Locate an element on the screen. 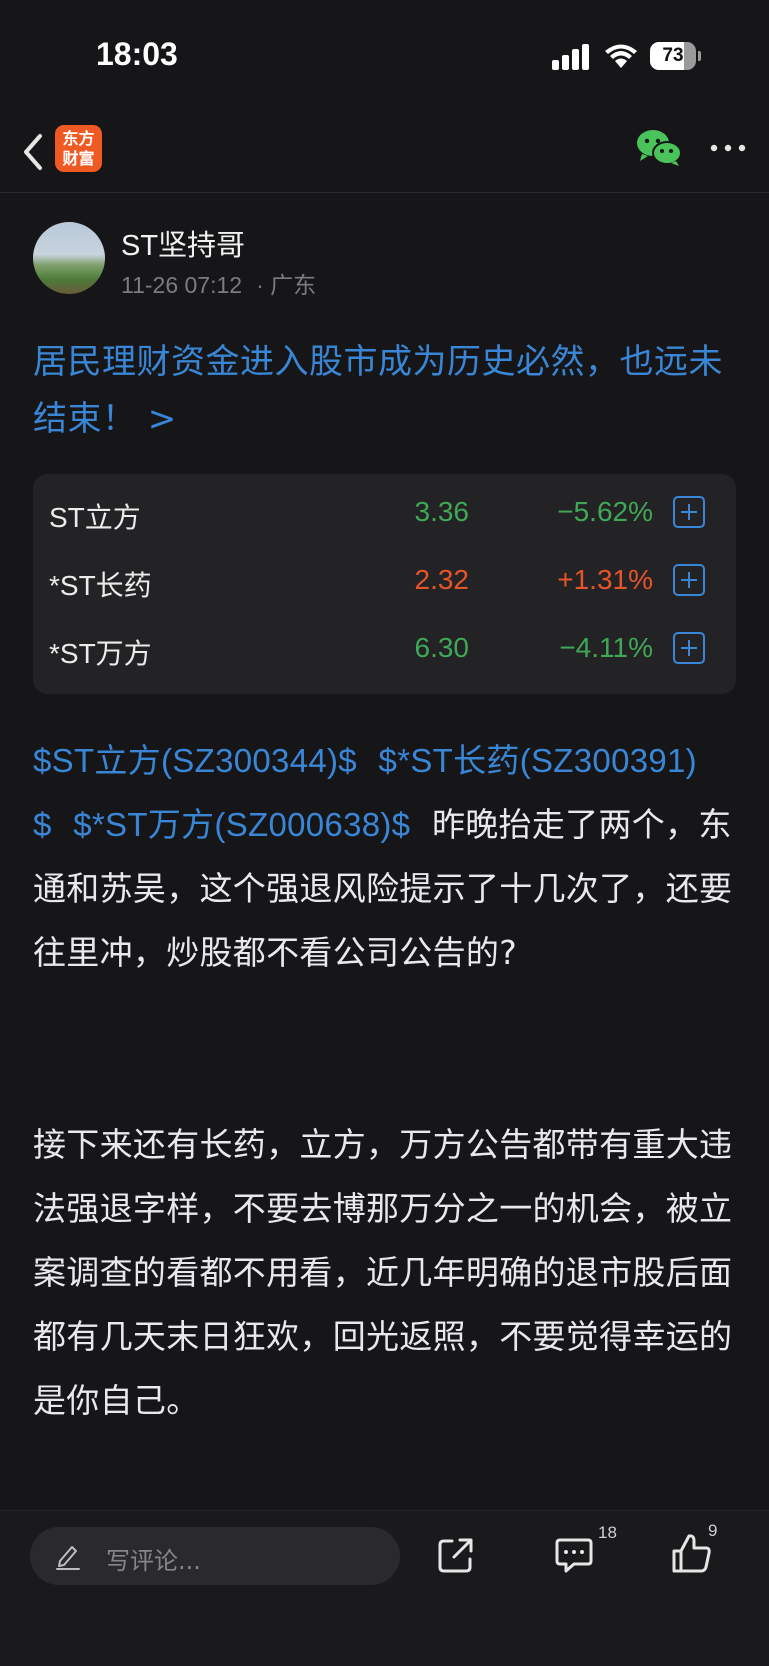 The image size is (769, 1666). post-meta: 11-26 07:12 · 广东 is located at coordinates (225, 283).